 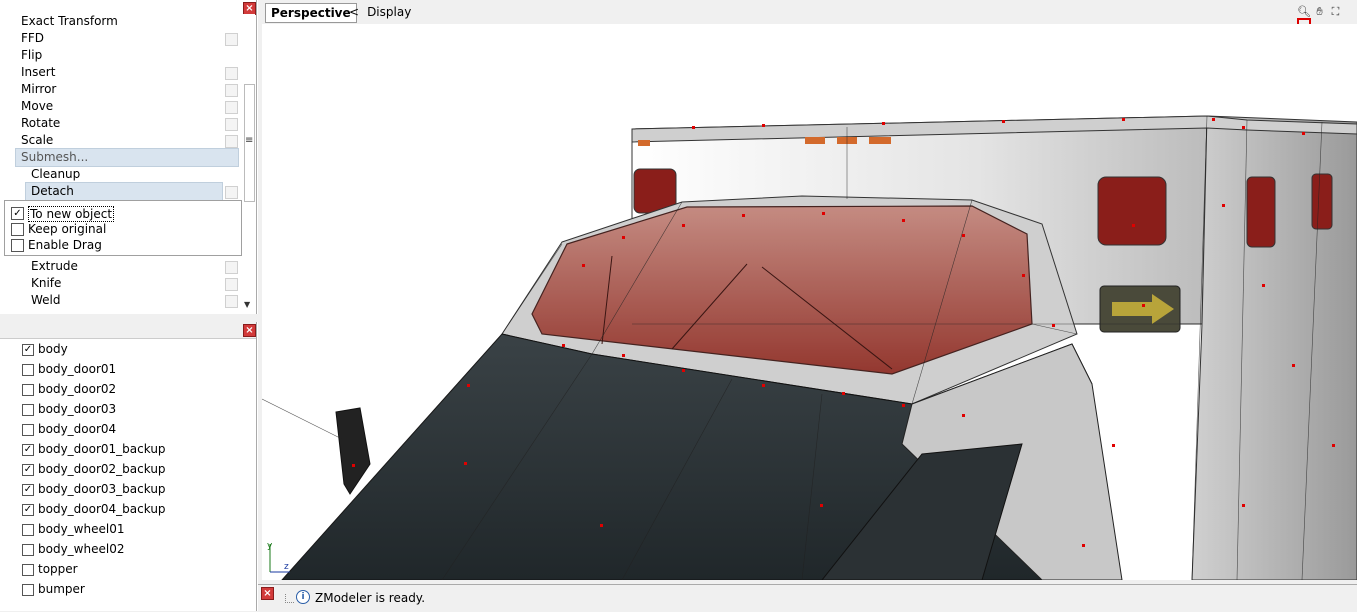 I want to click on axis-z-label: z, so click(x=286, y=567).